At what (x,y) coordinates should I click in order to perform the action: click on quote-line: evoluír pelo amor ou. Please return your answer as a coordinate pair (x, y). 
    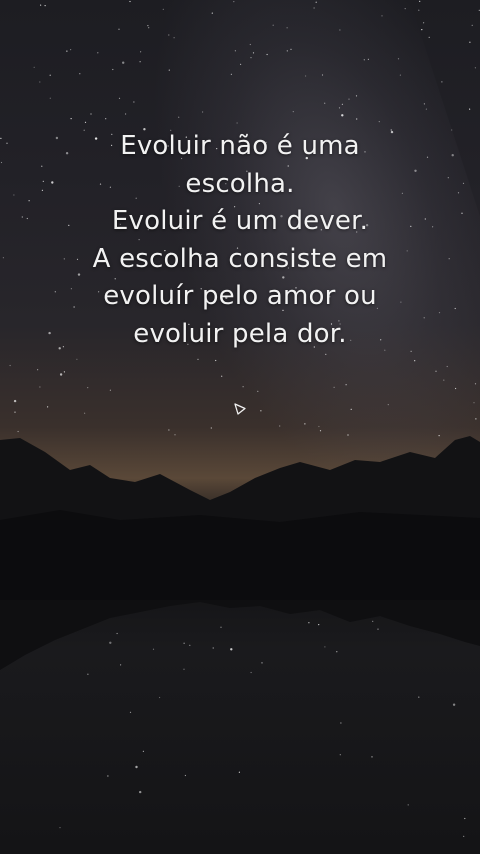
    Looking at the image, I should click on (240, 296).